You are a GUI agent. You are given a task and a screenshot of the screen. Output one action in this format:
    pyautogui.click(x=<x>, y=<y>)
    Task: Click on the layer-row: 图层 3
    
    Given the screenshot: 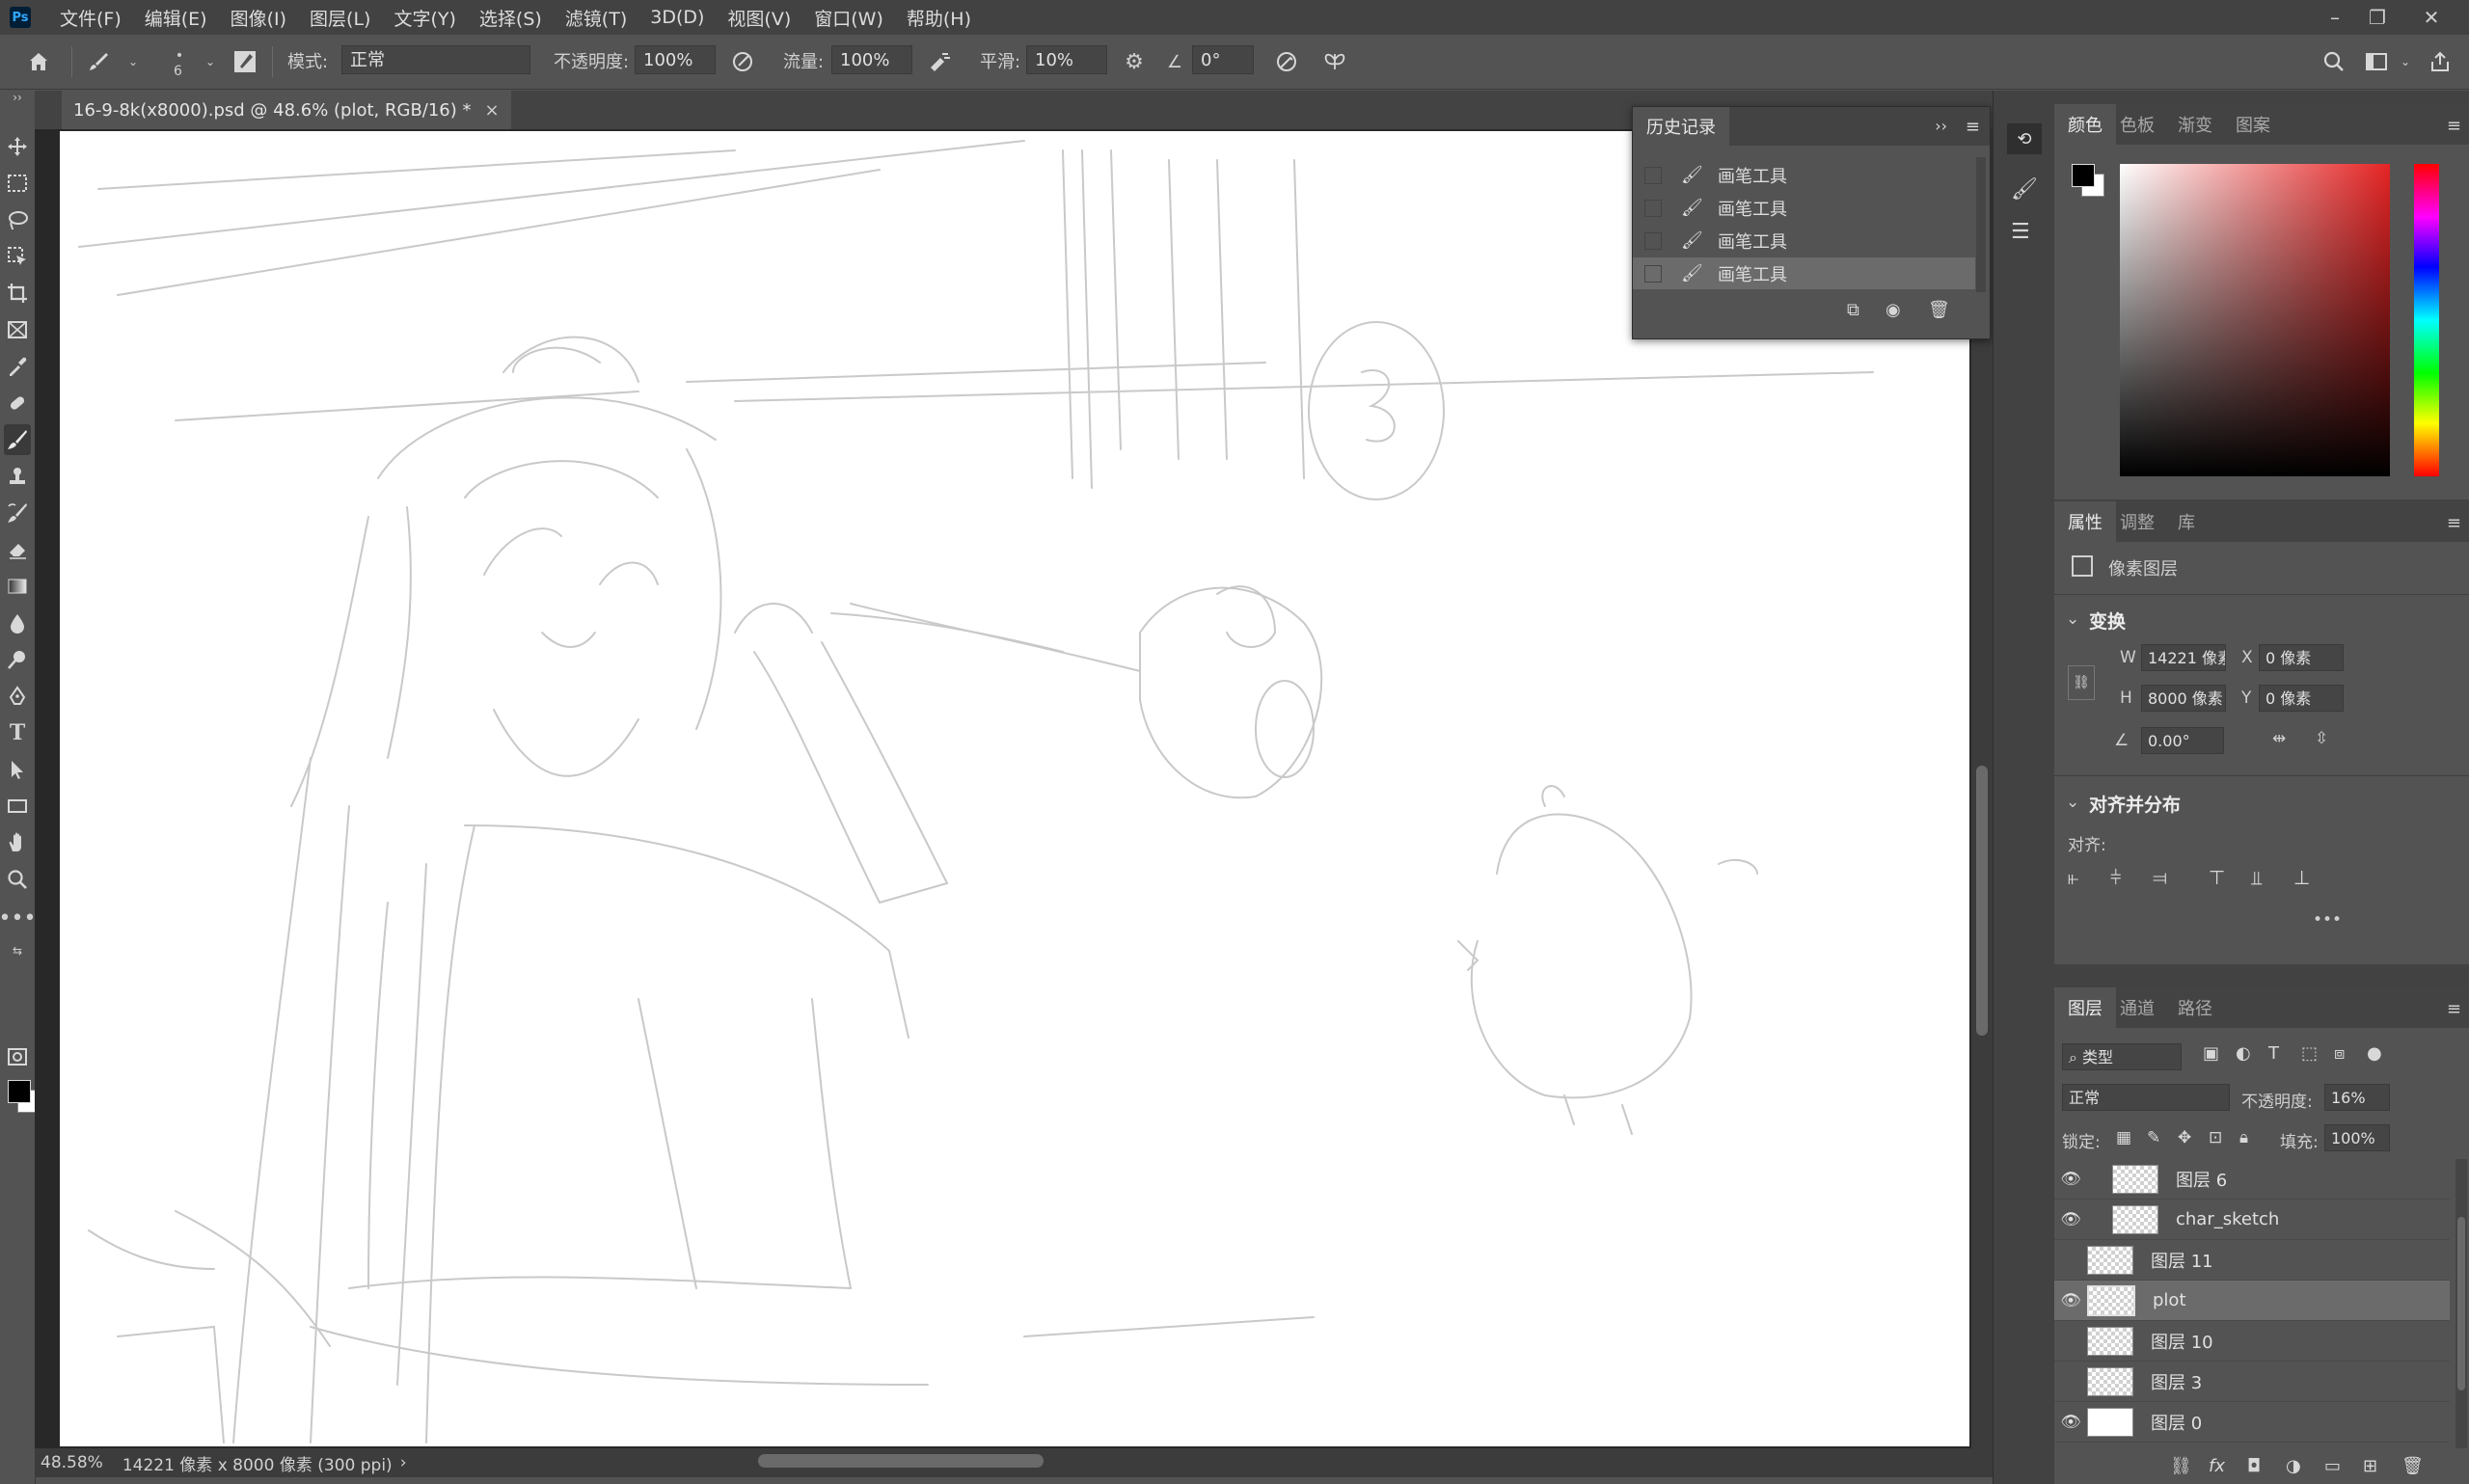 What is the action you would take?
    pyautogui.click(x=2252, y=1382)
    